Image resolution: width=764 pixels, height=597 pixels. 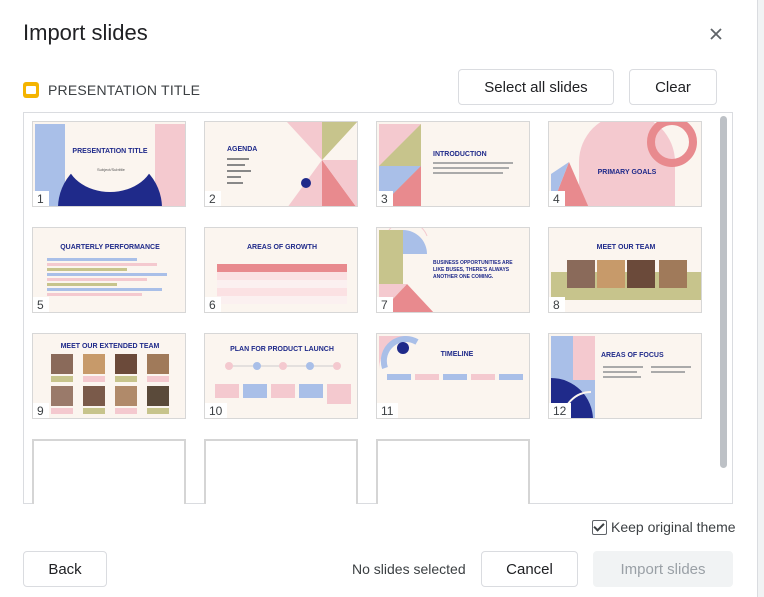 I want to click on back-button: Back, so click(x=65, y=569).